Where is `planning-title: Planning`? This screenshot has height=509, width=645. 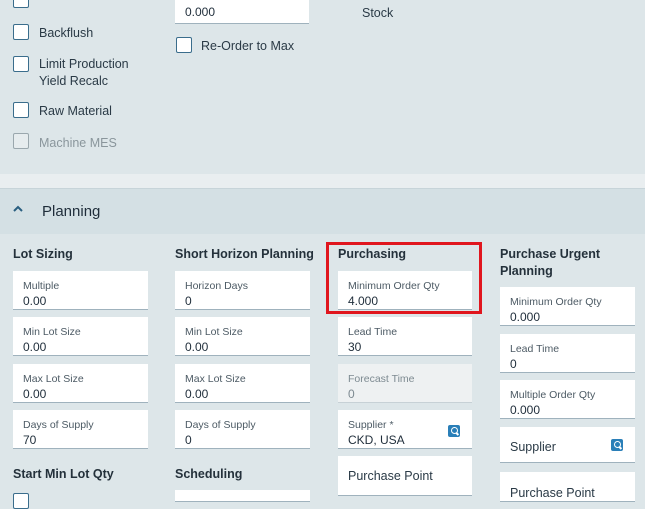
planning-title: Planning is located at coordinates (71, 211).